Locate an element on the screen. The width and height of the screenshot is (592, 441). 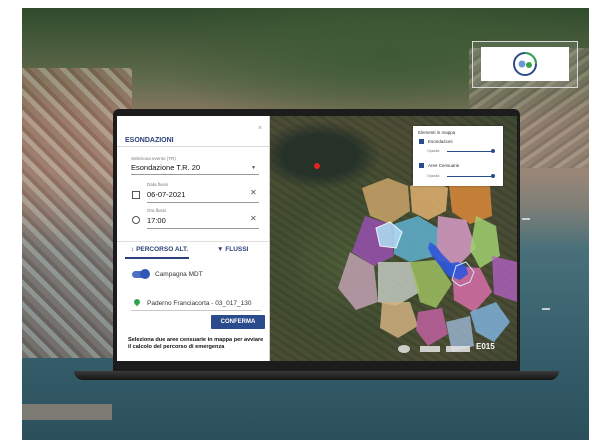
event-select-label: Seleziona evento (TR) is located at coordinates (153, 158).